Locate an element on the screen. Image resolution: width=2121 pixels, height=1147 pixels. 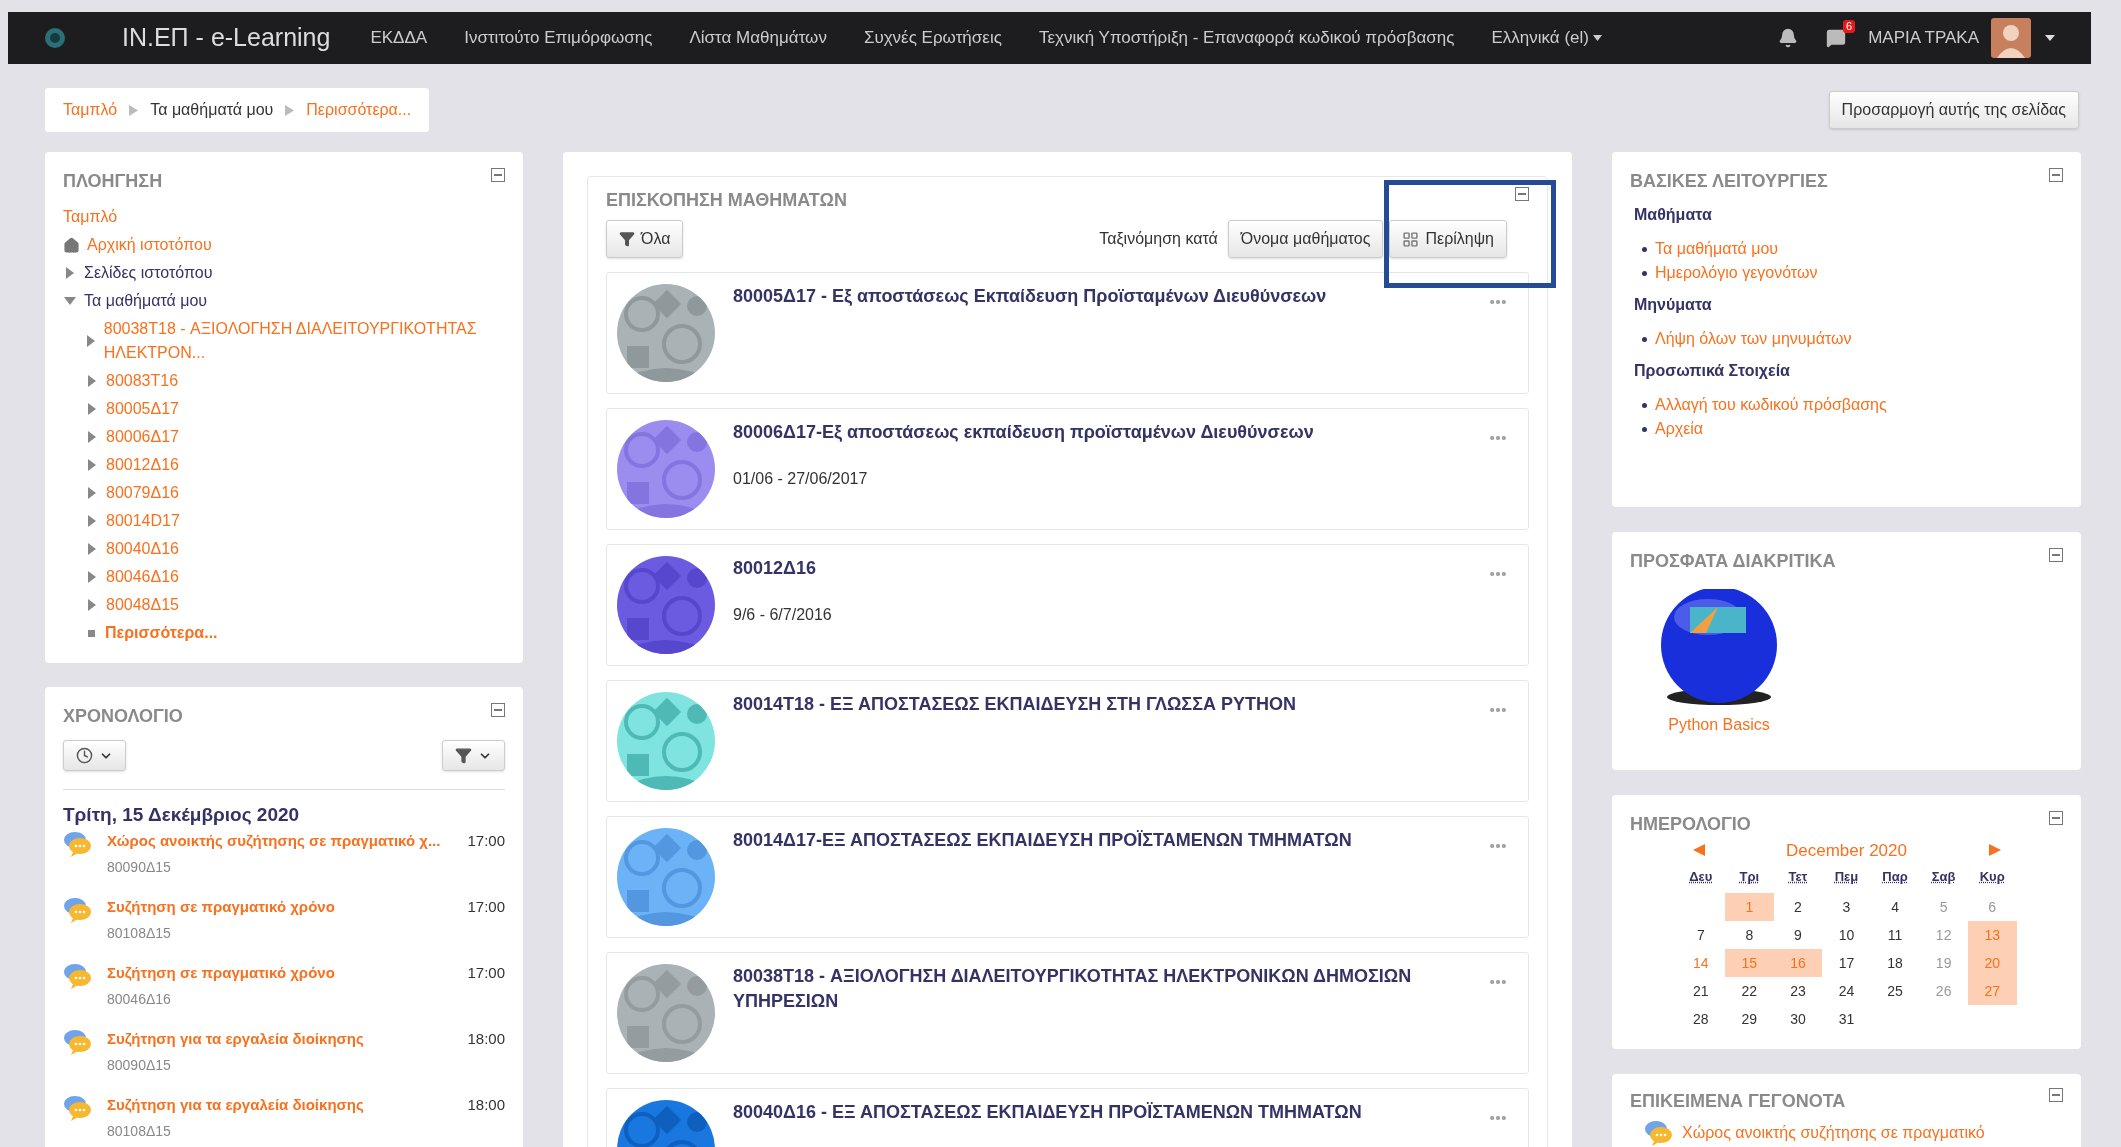
course-card: 80040Δ16 - ΕΞ ΑΠΟΣΤΑΣΕΩΣ ΕΚΠΑΙΔΕΥΣΗ ΠΡΟΪΣΤΑΜΕΝΩΝ ΤΜΗΜΑΤΩΝ is located at coordinates (1067, 1117).